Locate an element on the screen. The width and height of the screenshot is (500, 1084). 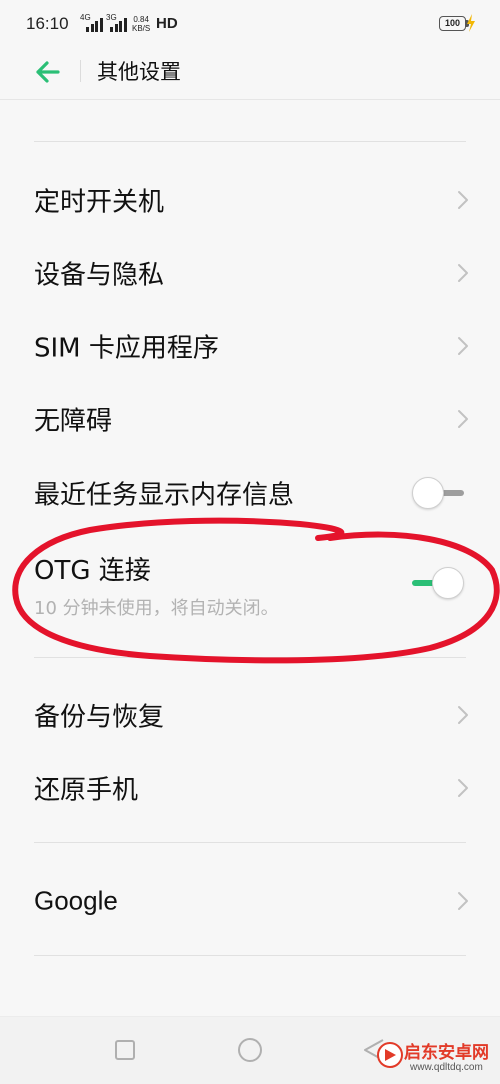
battery-icon: 100 is located at coordinates (452, 23).